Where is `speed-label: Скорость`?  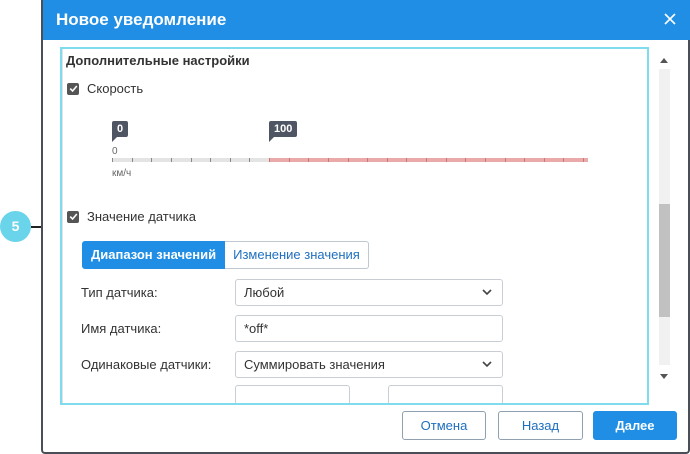 speed-label: Скорость is located at coordinates (115, 88).